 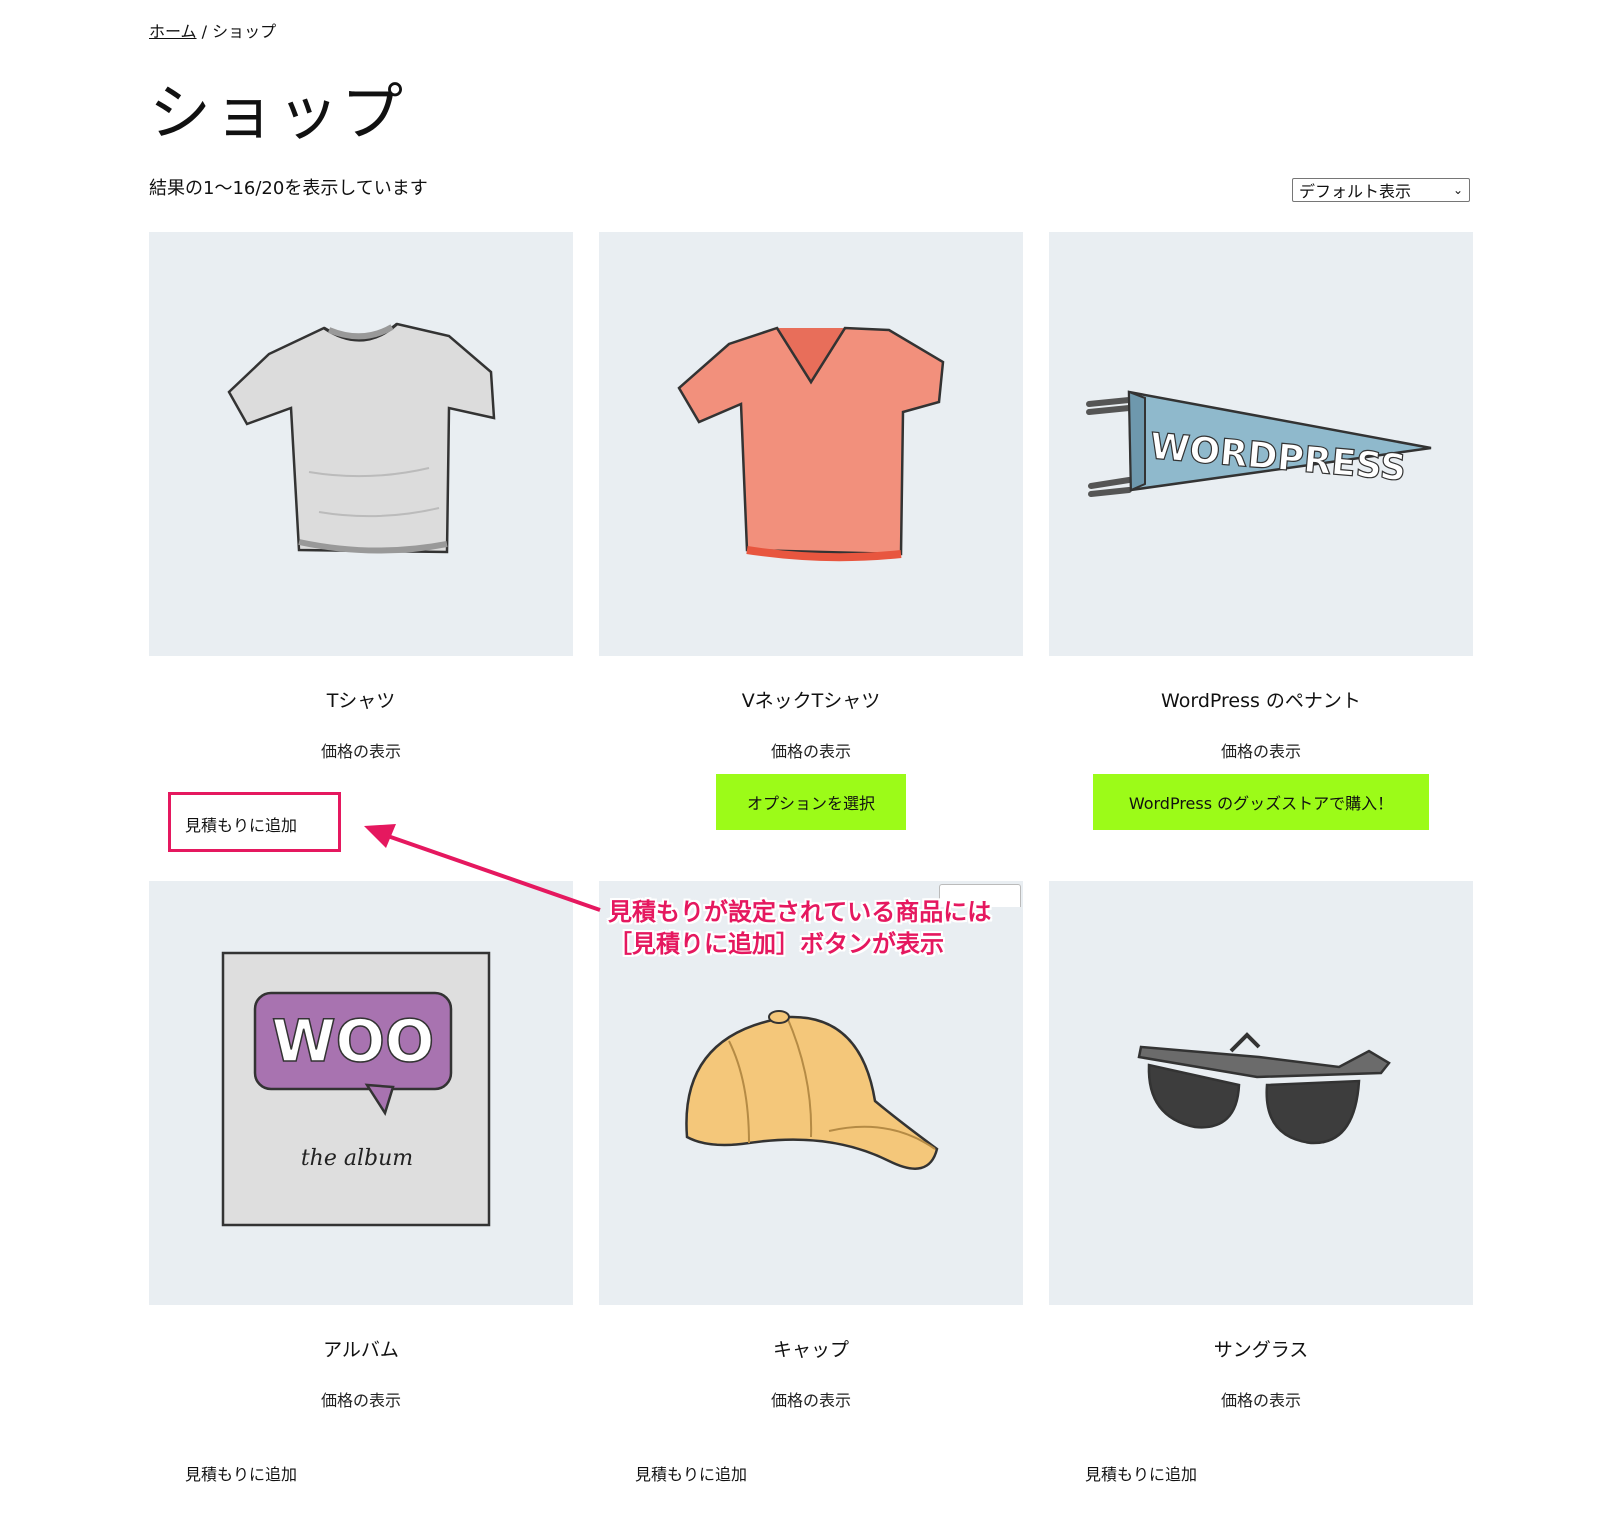 What do you see at coordinates (361, 699) in the screenshot?
I see `product-name: Tシャツ` at bounding box center [361, 699].